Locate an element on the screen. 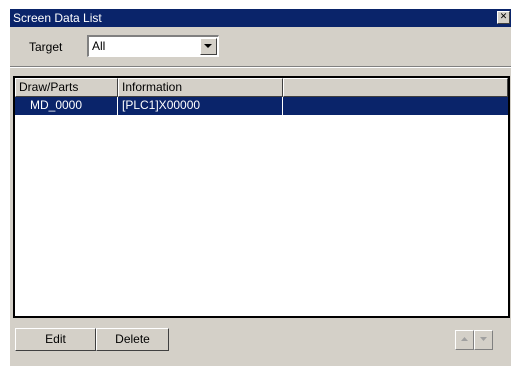 The height and width of the screenshot is (366, 511). triangle-down-icon is located at coordinates (483, 339).